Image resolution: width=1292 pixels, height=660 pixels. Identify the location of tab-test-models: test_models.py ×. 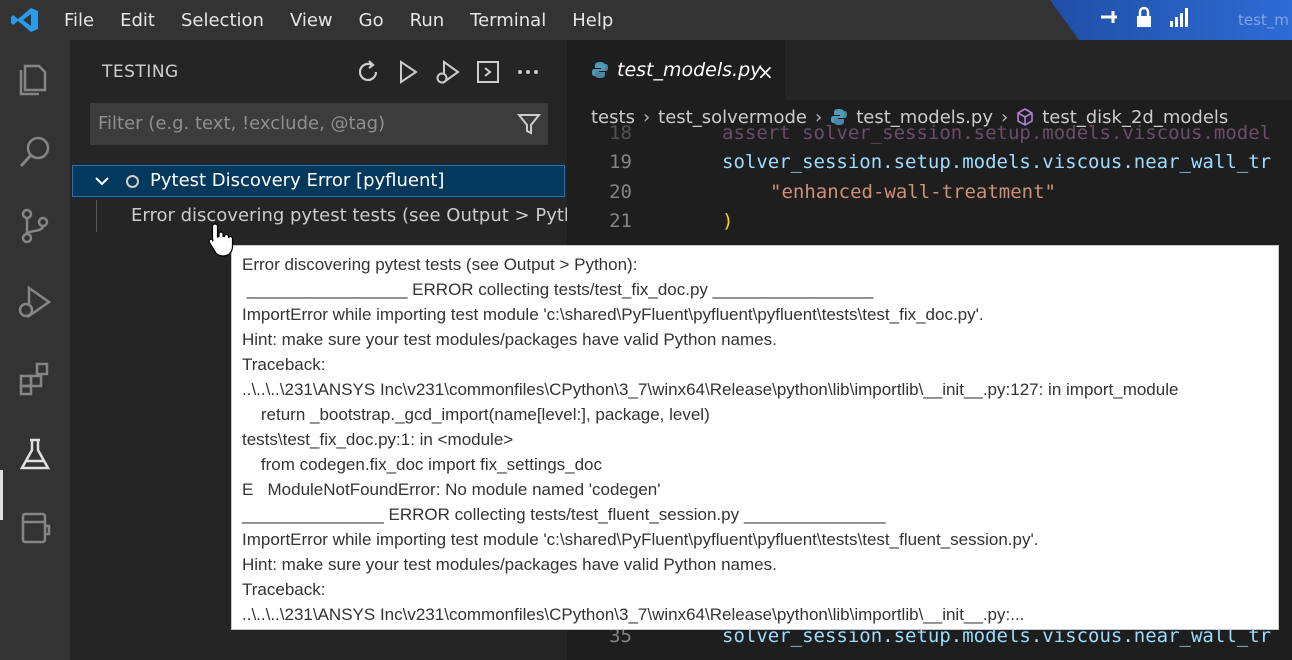
(676, 70).